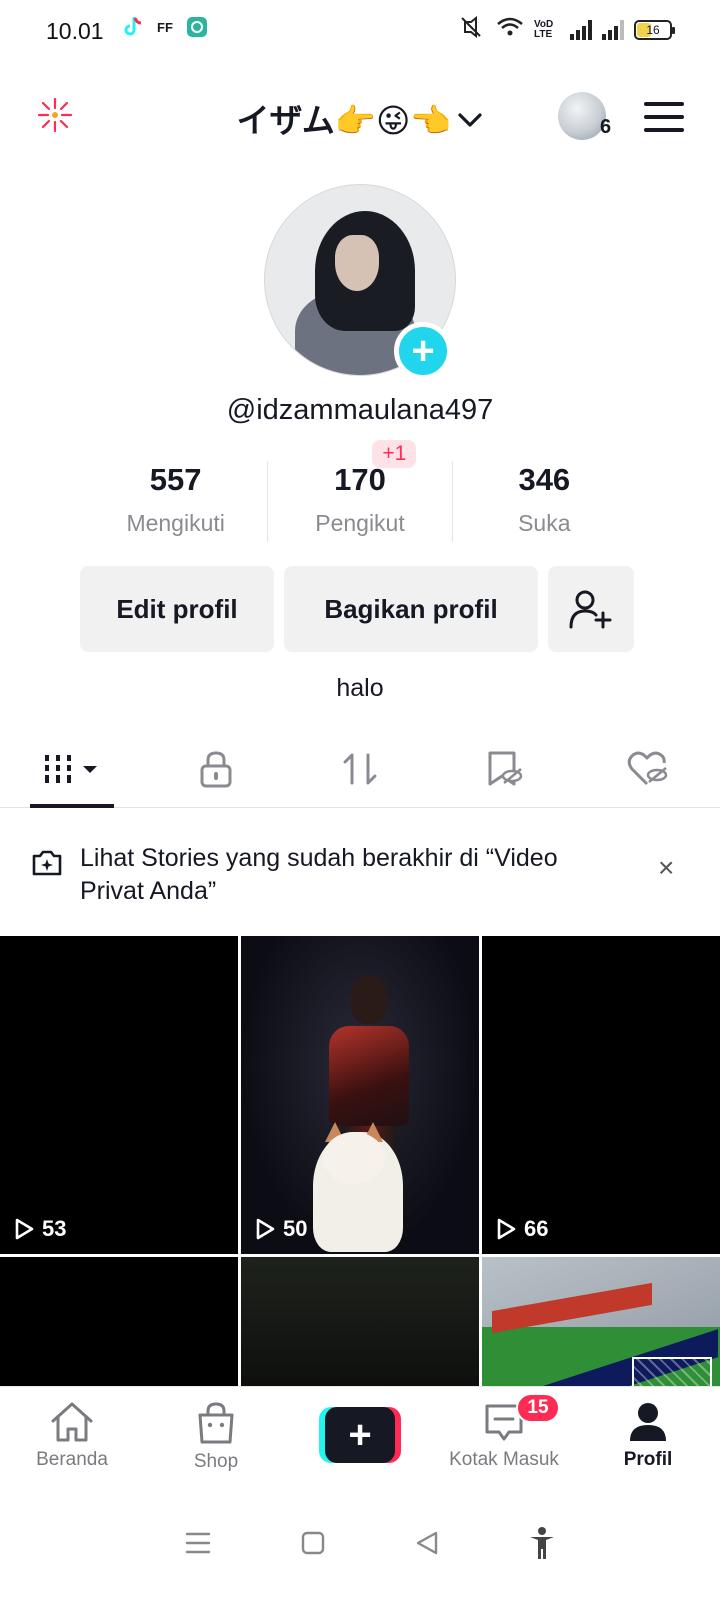 Image resolution: width=720 pixels, height=1600 pixels. What do you see at coordinates (601, 1095) in the screenshot?
I see `video-thumbnail: 66` at bounding box center [601, 1095].